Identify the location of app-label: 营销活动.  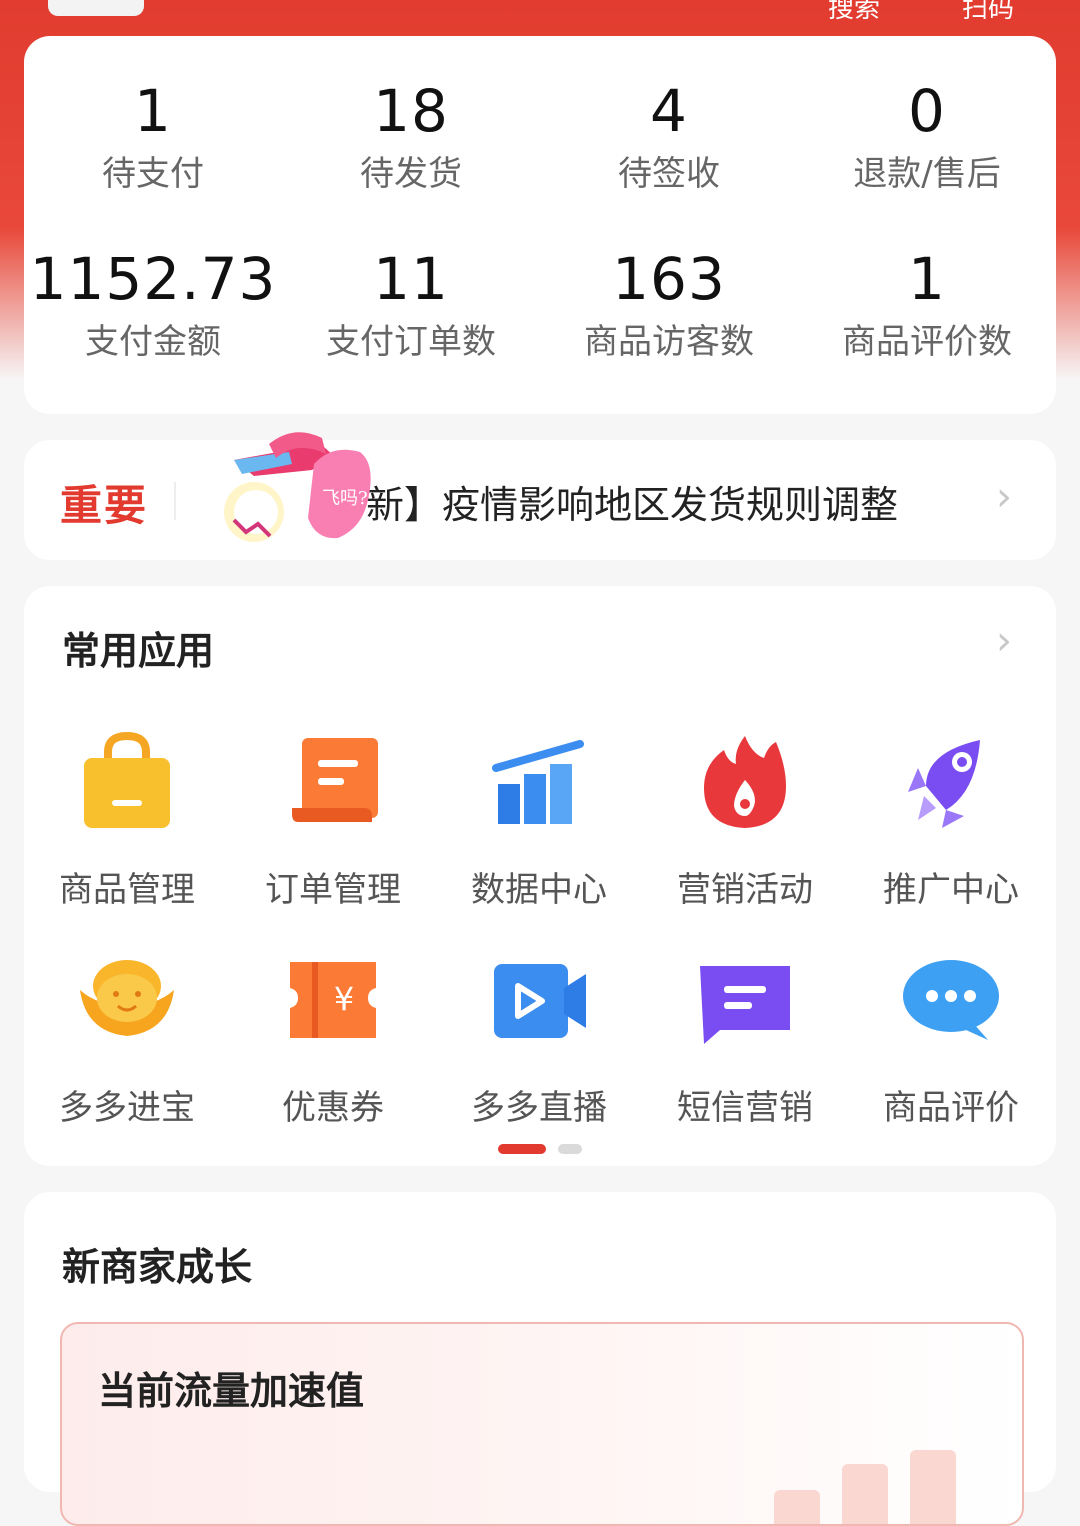
(745, 890).